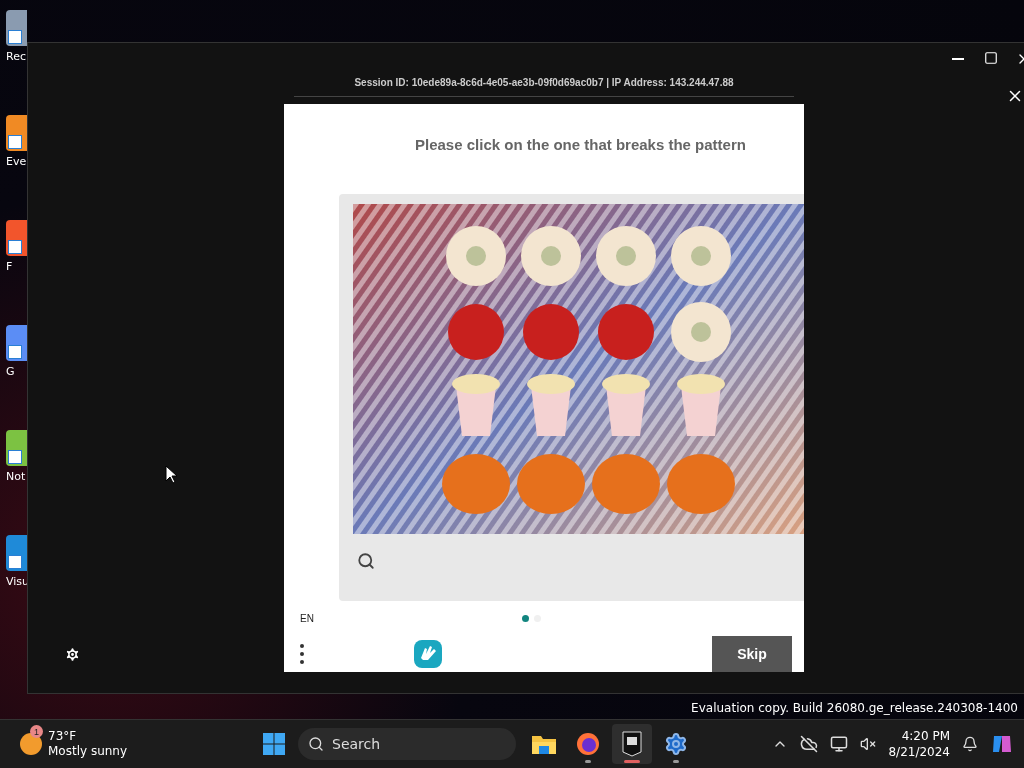 The height and width of the screenshot is (768, 1024). Describe the element at coordinates (525, 618) in the screenshot. I see `page-dot` at that location.